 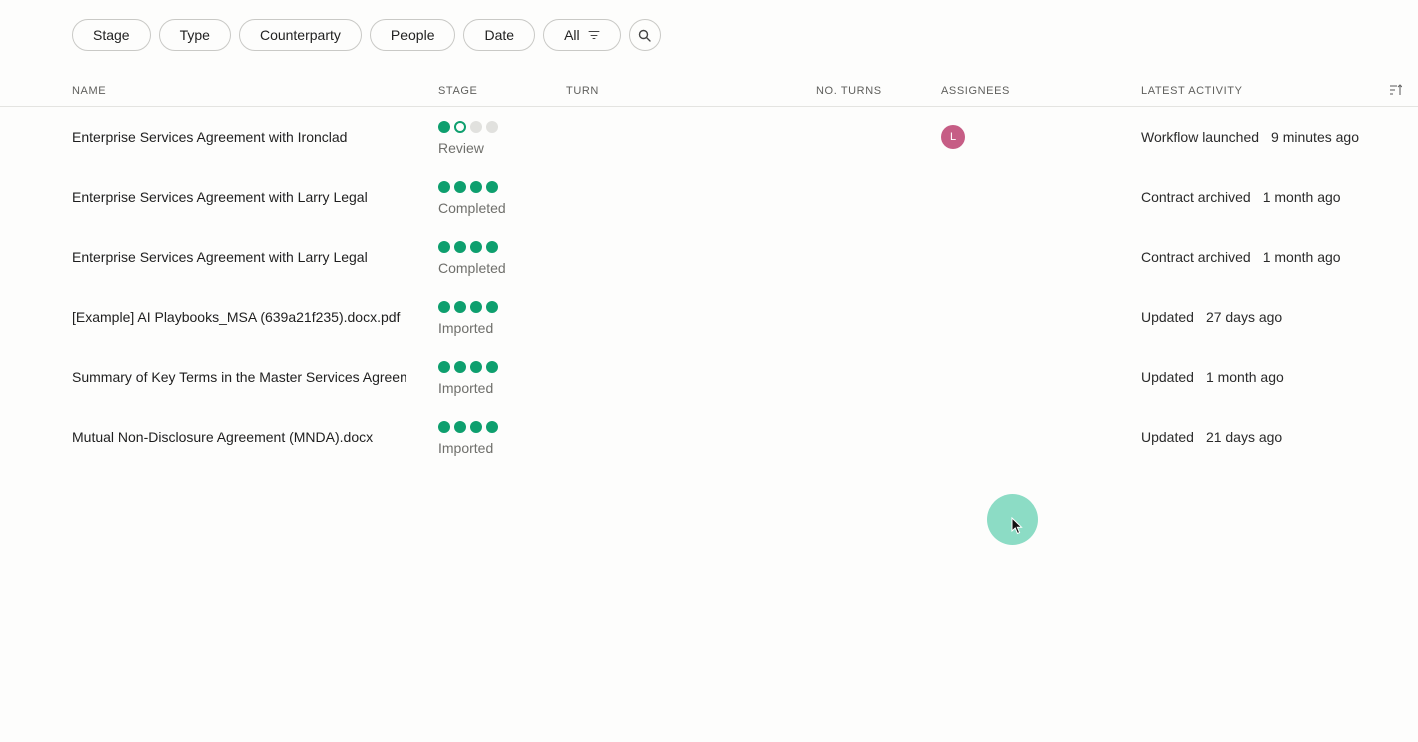 I want to click on filter-type-label: Type, so click(x=194, y=35).